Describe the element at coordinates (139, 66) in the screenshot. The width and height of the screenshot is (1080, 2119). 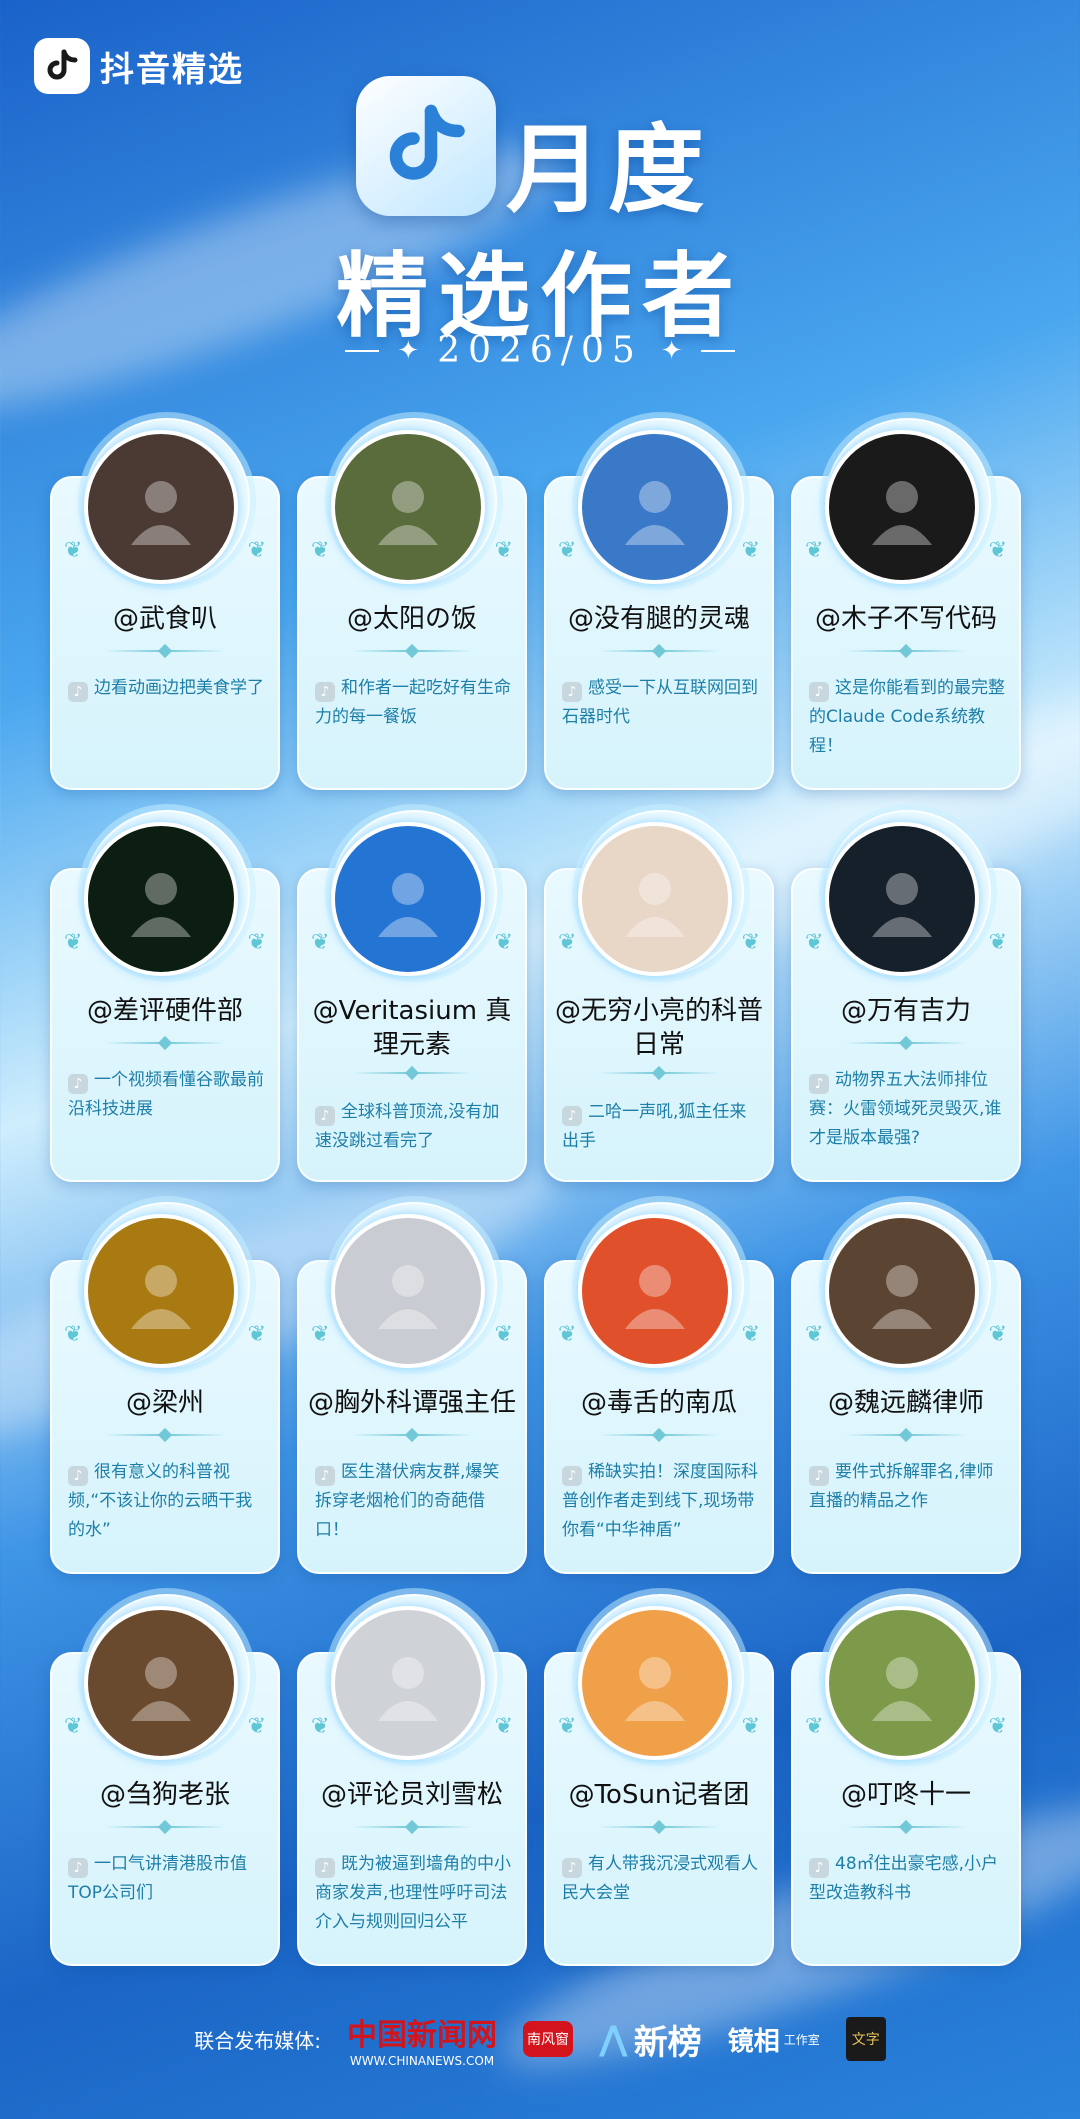
I see `brand: 抖音精选` at that location.